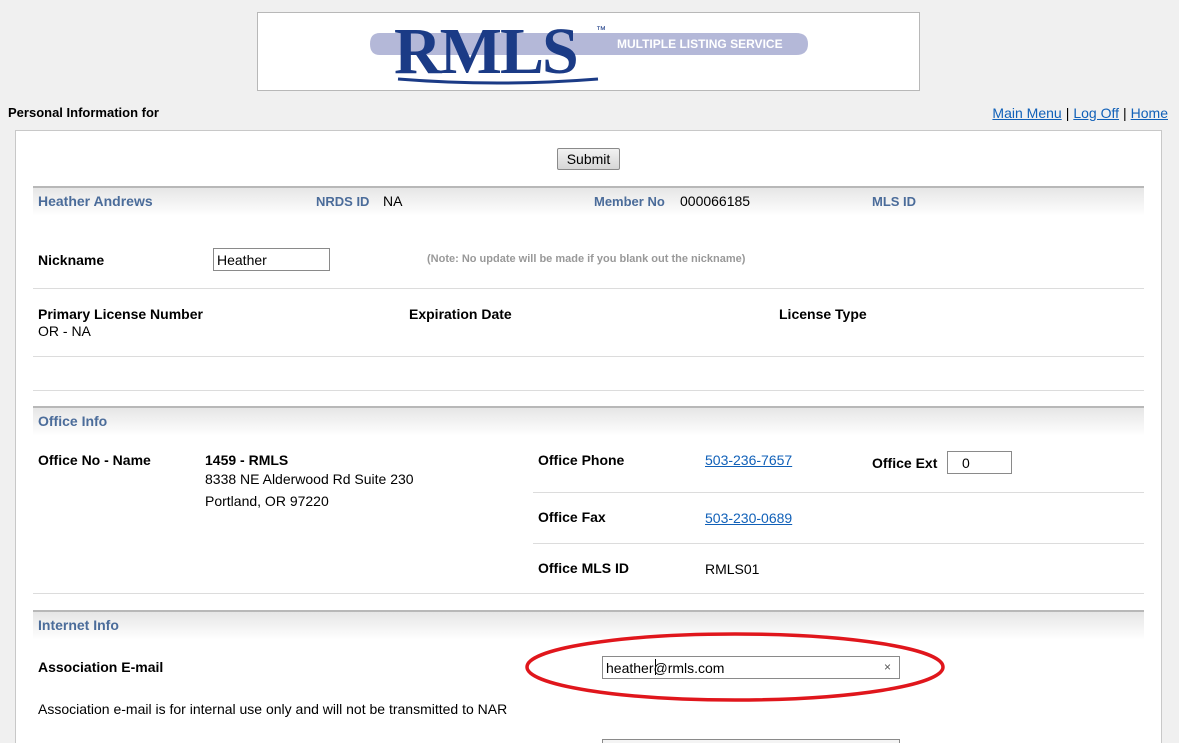 The height and width of the screenshot is (743, 1179). Describe the element at coordinates (393, 201) in the screenshot. I see `nrds-id-value: NA` at that location.